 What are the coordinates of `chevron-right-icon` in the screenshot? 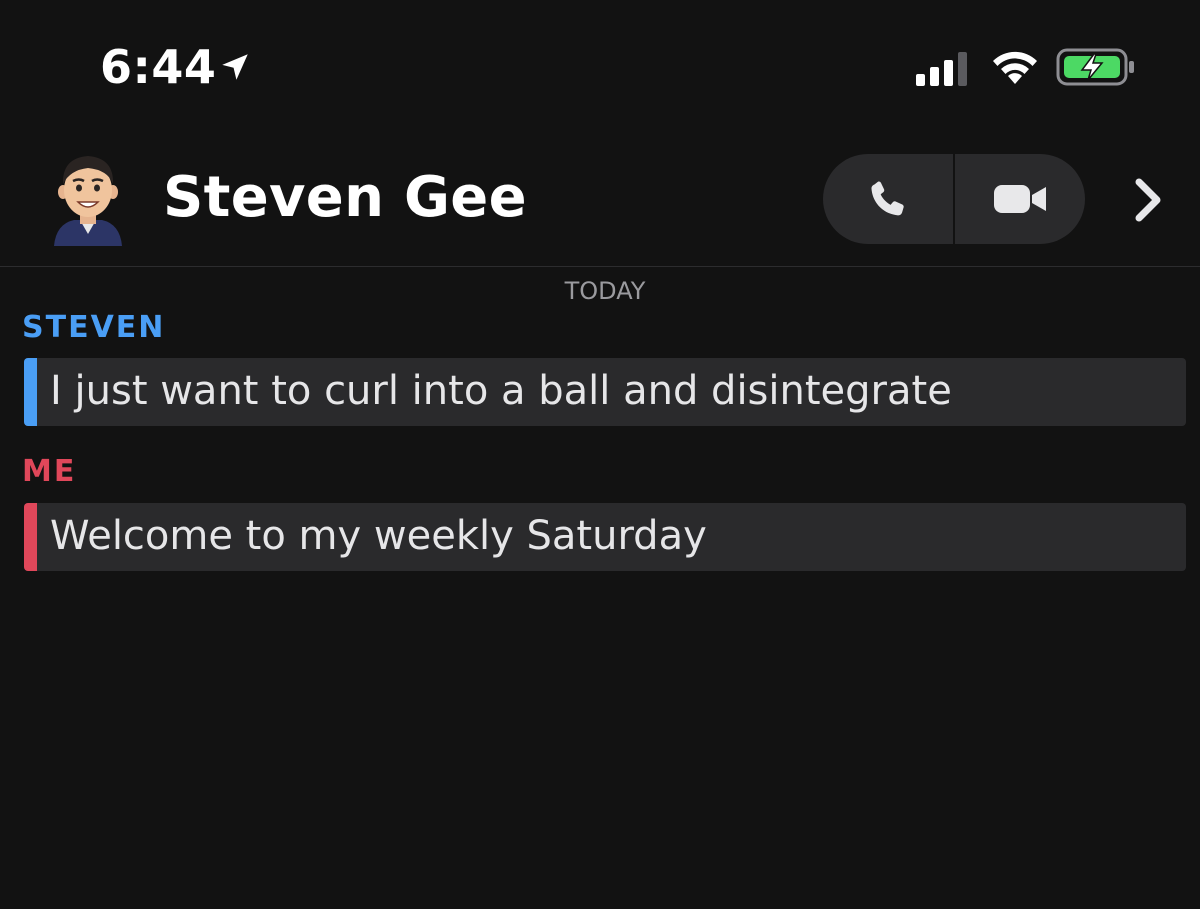 It's located at (1148, 200).